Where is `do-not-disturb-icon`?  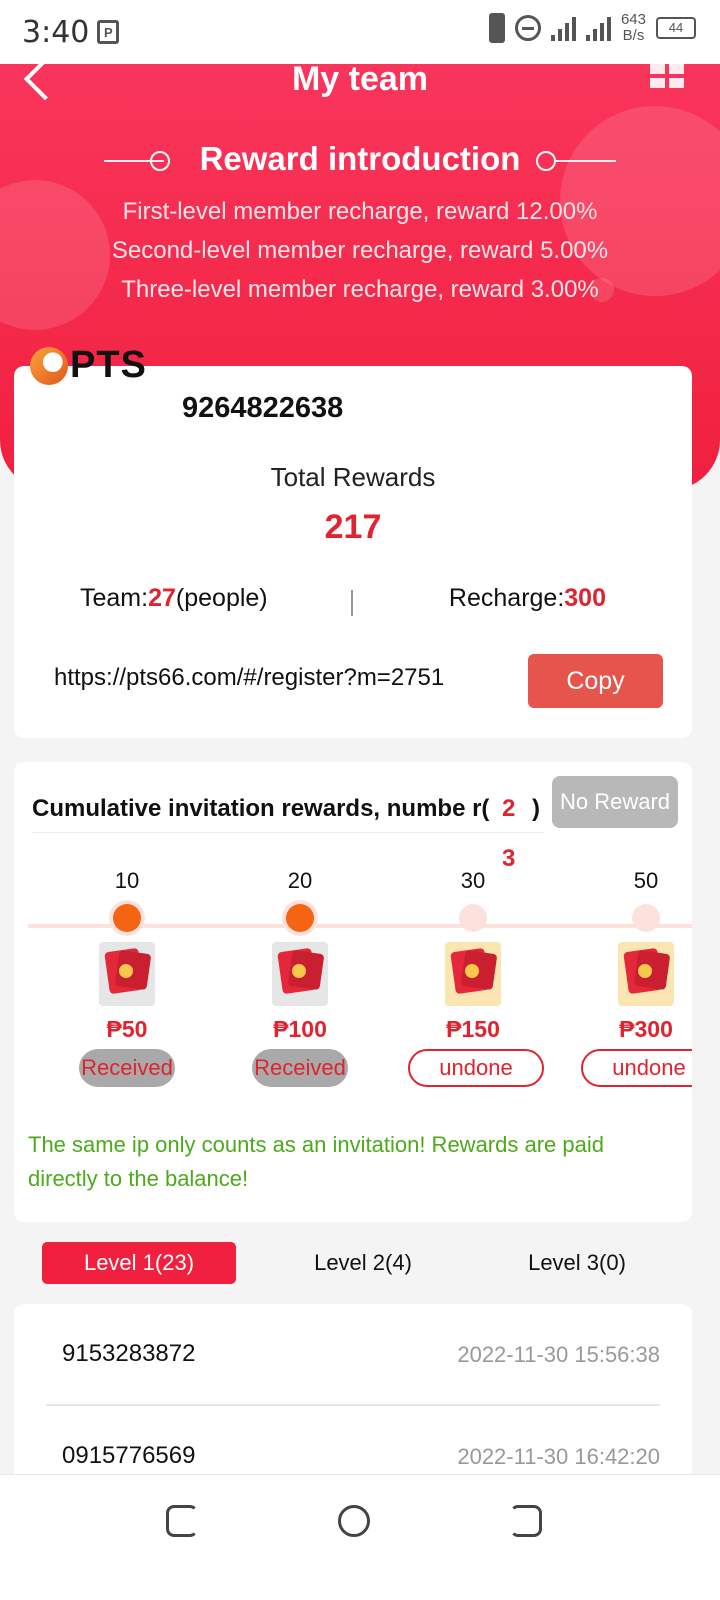
do-not-disturb-icon is located at coordinates (527, 28).